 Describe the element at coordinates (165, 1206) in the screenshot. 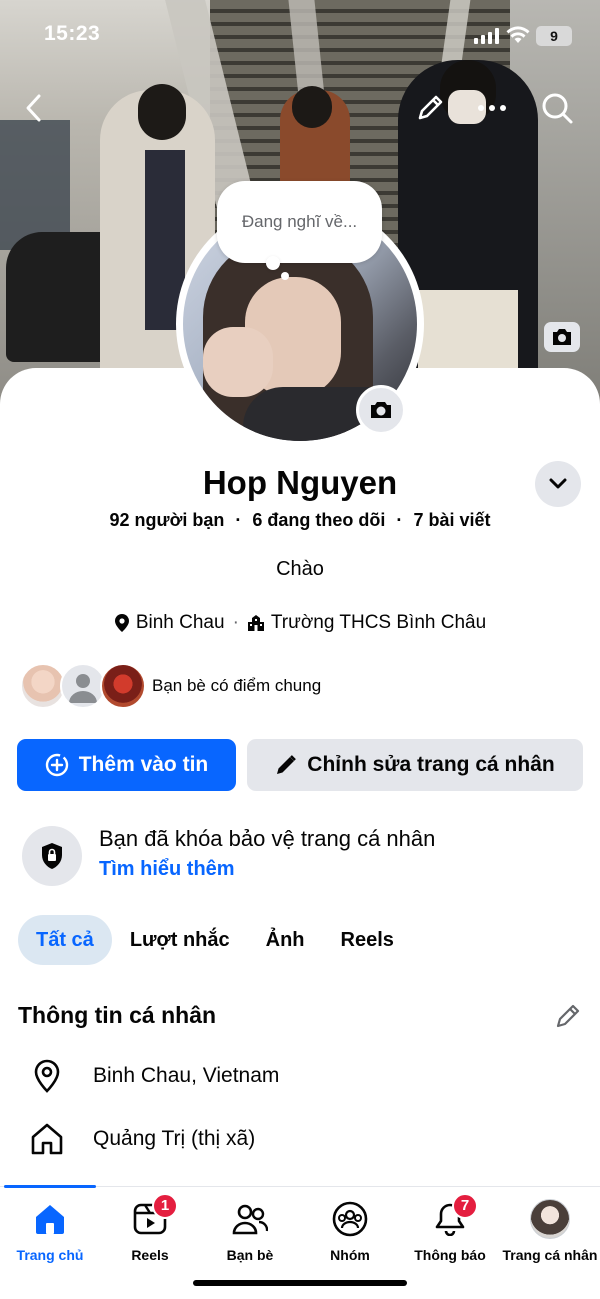

I see `reels-badge: 1` at that location.